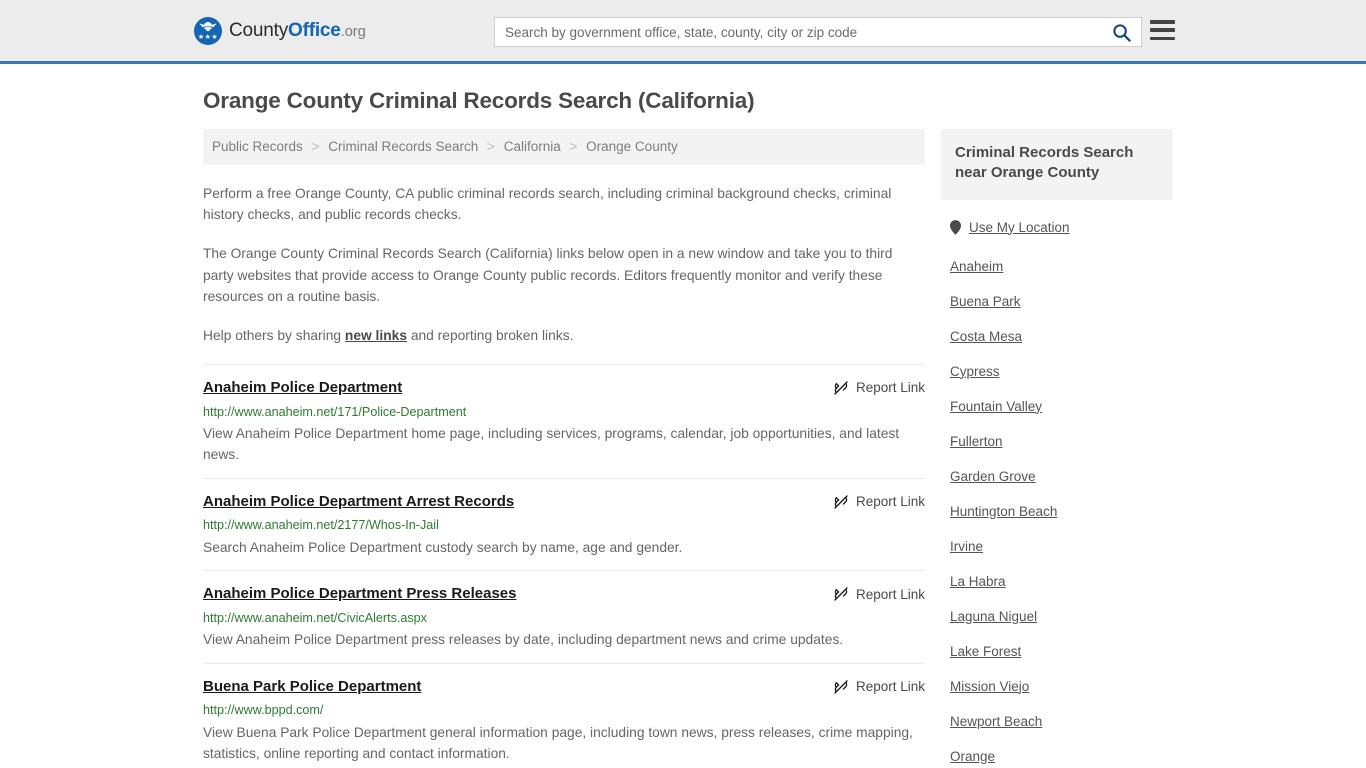 Image resolution: width=1366 pixels, height=768 pixels. I want to click on logo-text-org: .org, so click(353, 31).